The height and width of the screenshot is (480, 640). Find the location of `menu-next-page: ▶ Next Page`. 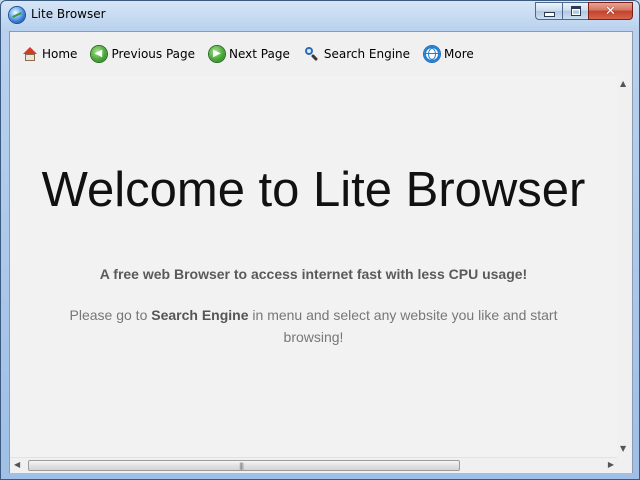

menu-next-page: ▶ Next Page is located at coordinates (249, 54).